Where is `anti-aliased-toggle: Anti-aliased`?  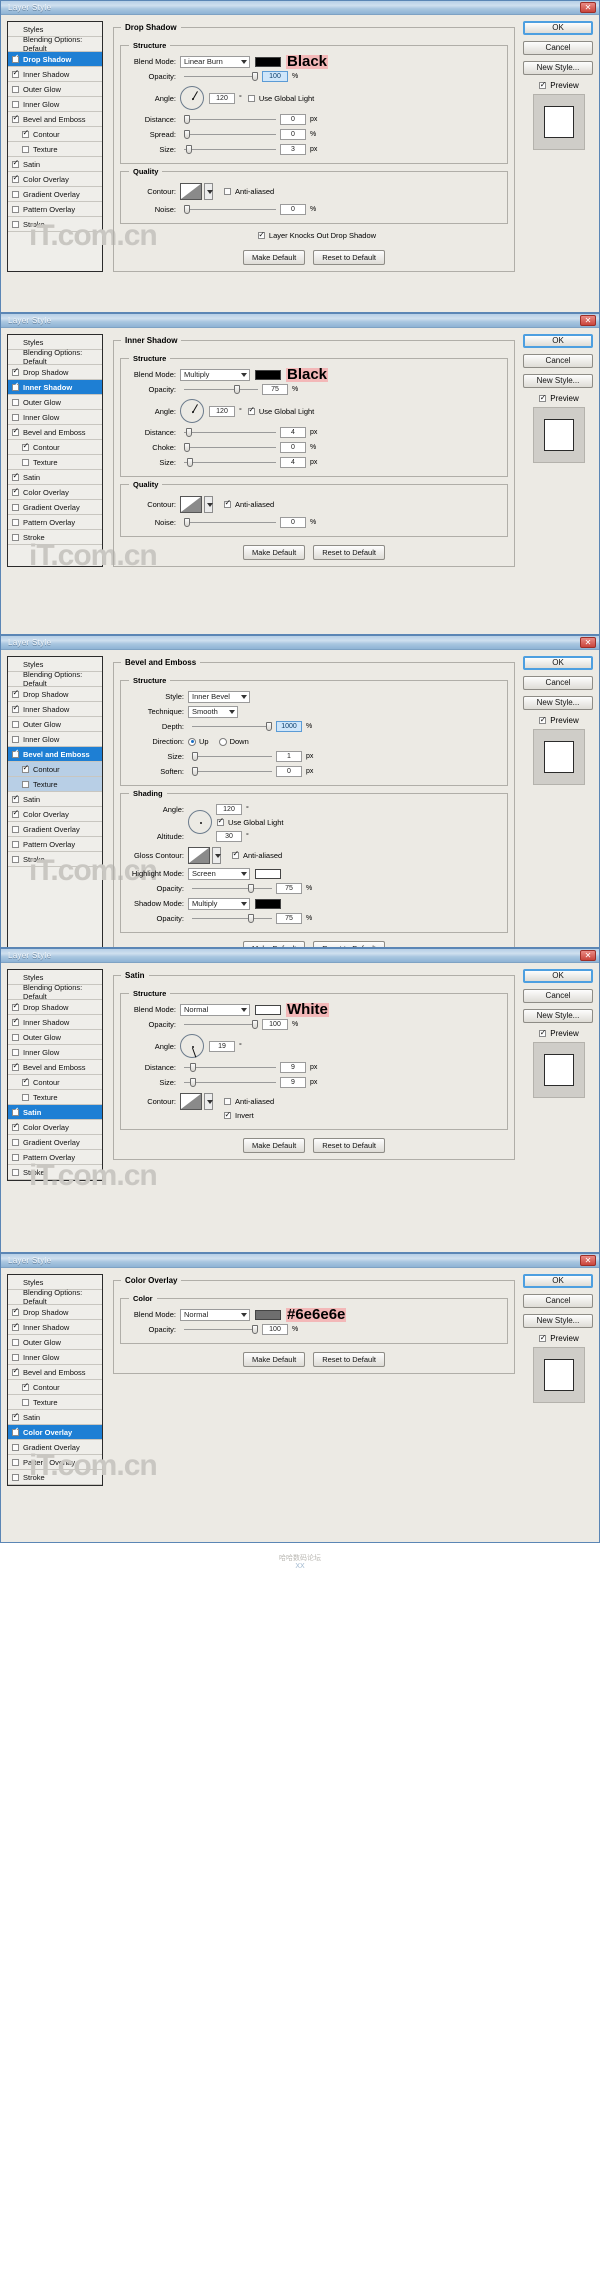
anti-aliased-toggle: Anti-aliased is located at coordinates (249, 1101).